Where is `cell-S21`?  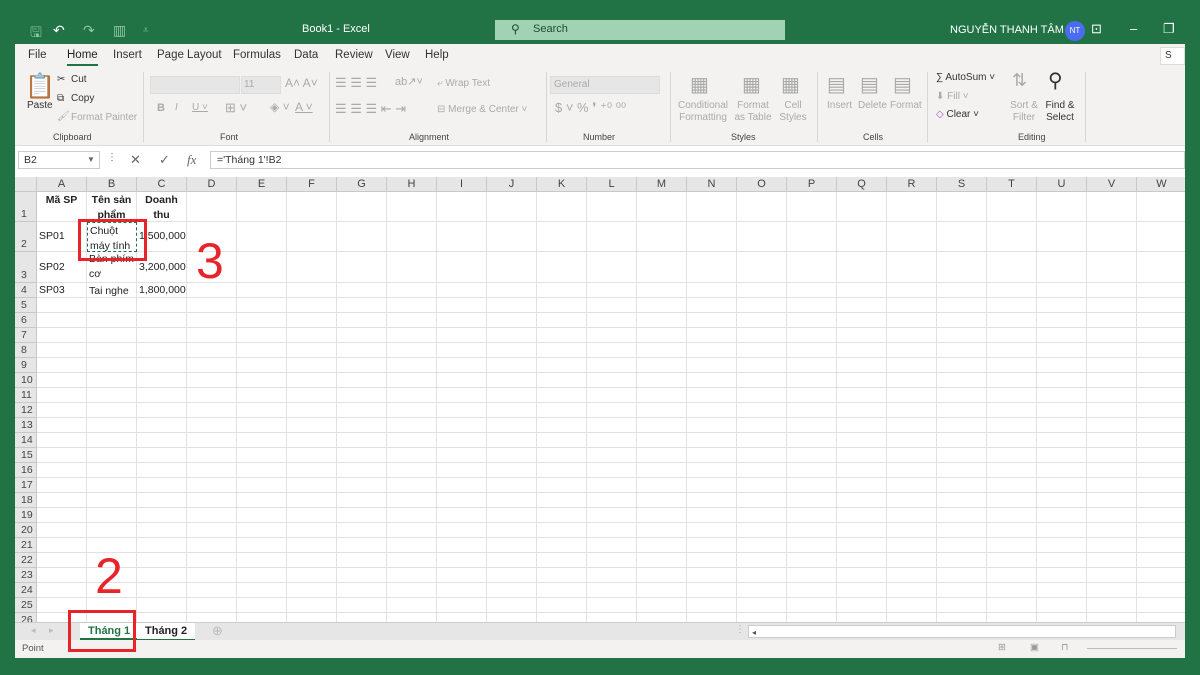 cell-S21 is located at coordinates (962, 545).